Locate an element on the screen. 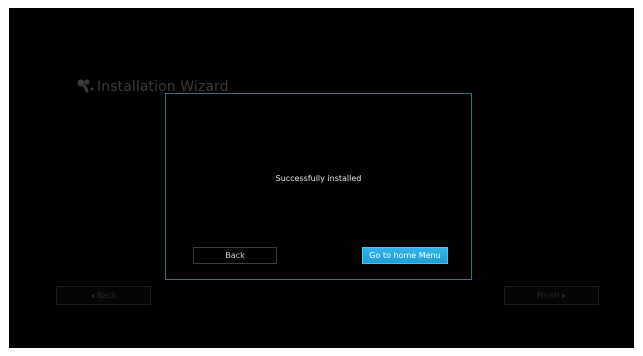 Image resolution: width=643 pixels, height=356 pixels. dialog-message: Successfully installed is located at coordinates (318, 178).